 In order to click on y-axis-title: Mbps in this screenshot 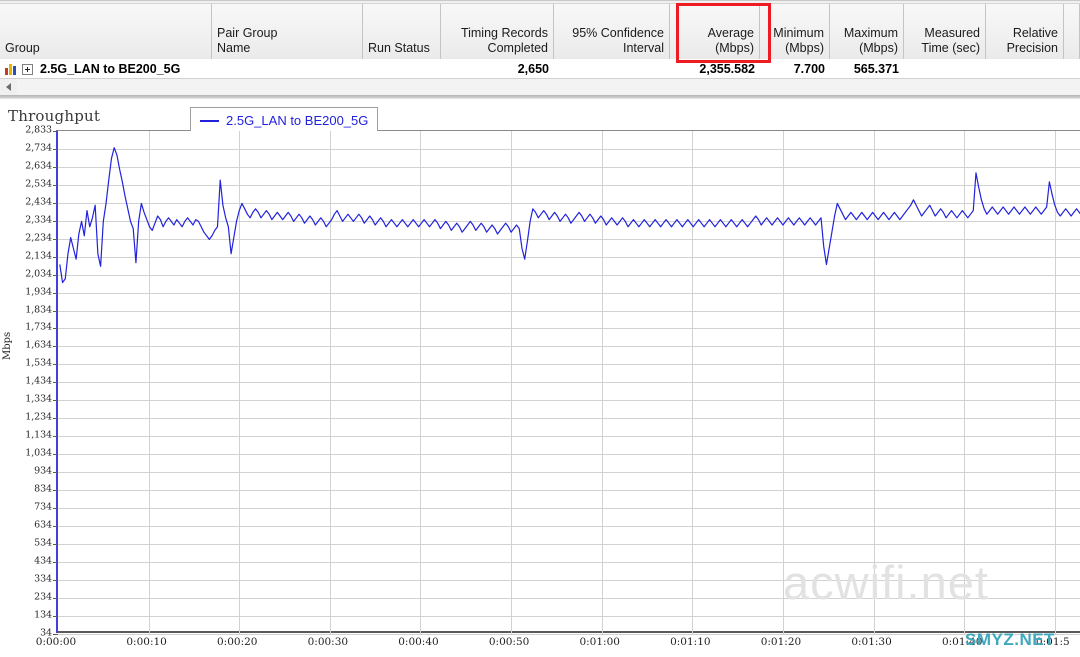, I will do `click(7, 345)`.